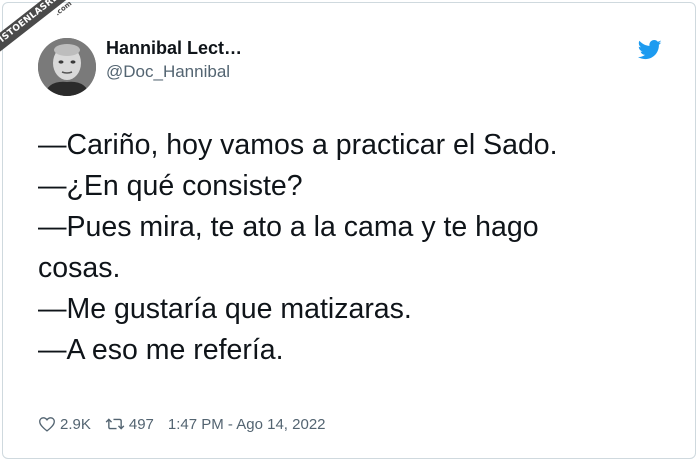 The width and height of the screenshot is (700, 463). I want to click on tweet-line: cosas., so click(79, 268).